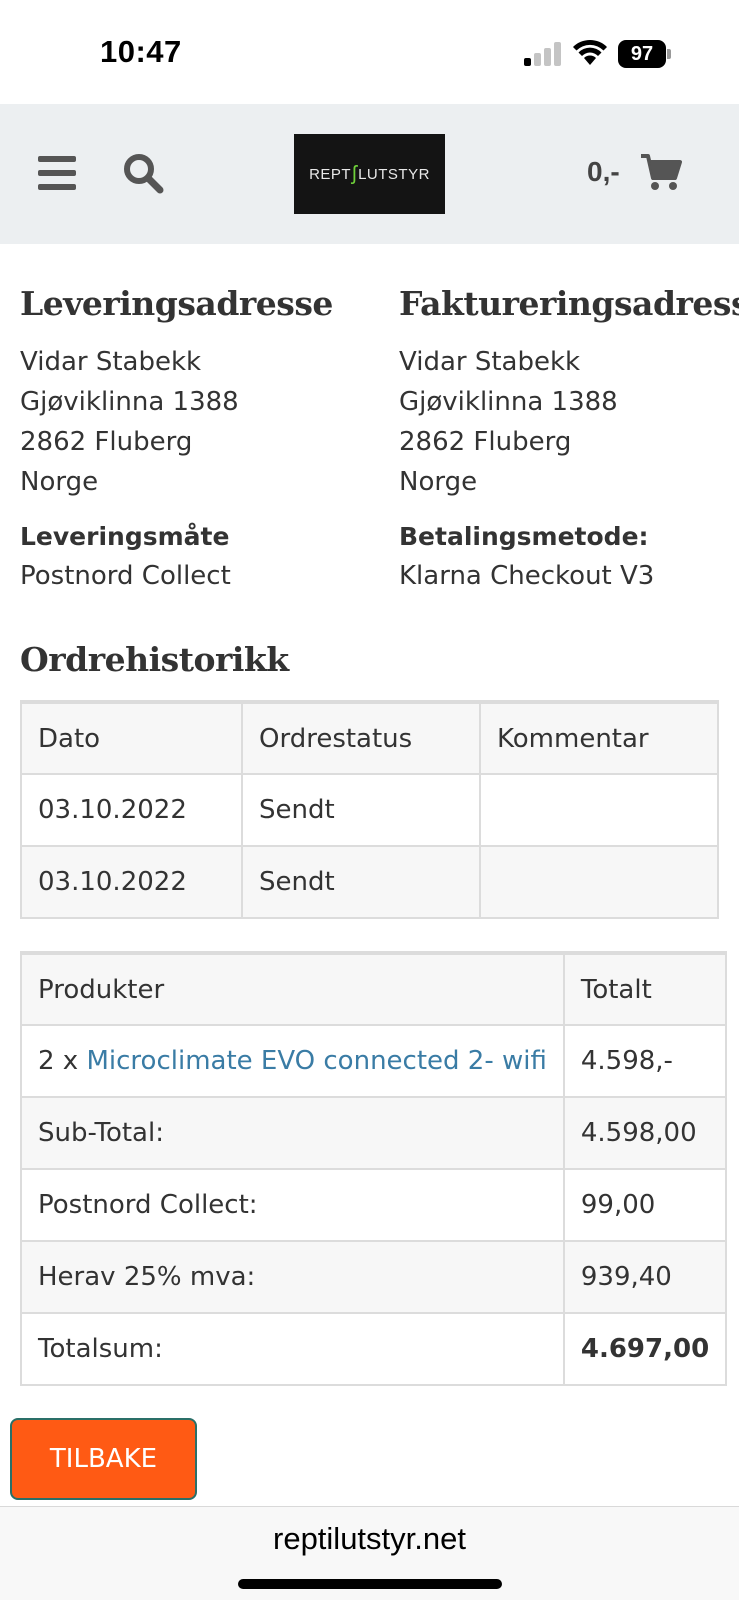  I want to click on vat-label: Herav 25% mva:, so click(292, 1277).